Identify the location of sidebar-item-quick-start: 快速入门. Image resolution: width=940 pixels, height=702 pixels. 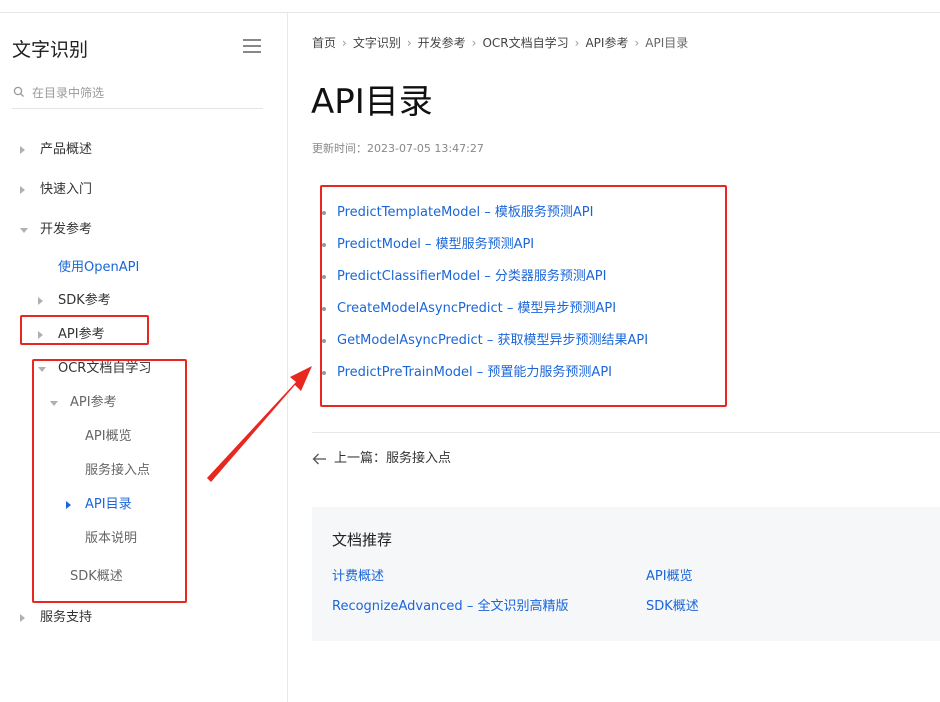
(80, 190).